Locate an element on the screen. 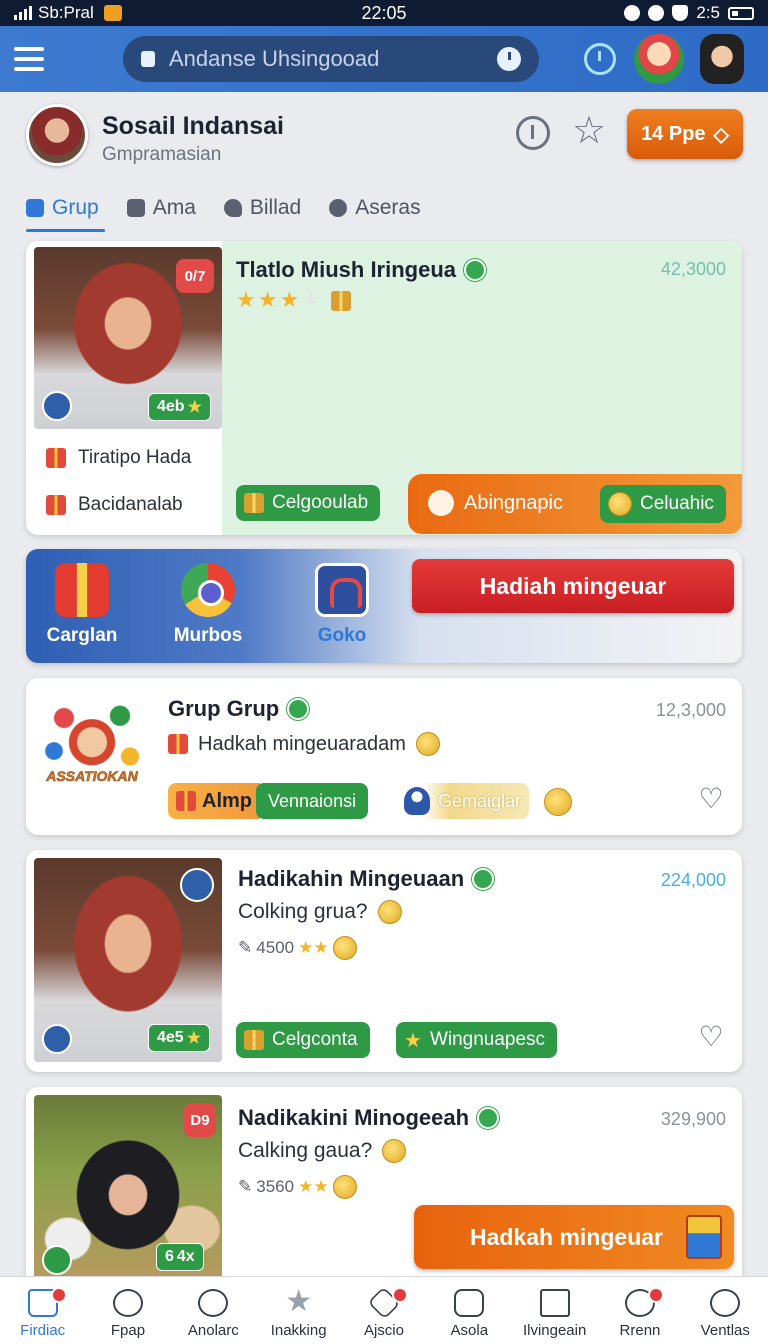 The image size is (768, 1344). nav-item-ajscio: Ajscio is located at coordinates (383, 1310).